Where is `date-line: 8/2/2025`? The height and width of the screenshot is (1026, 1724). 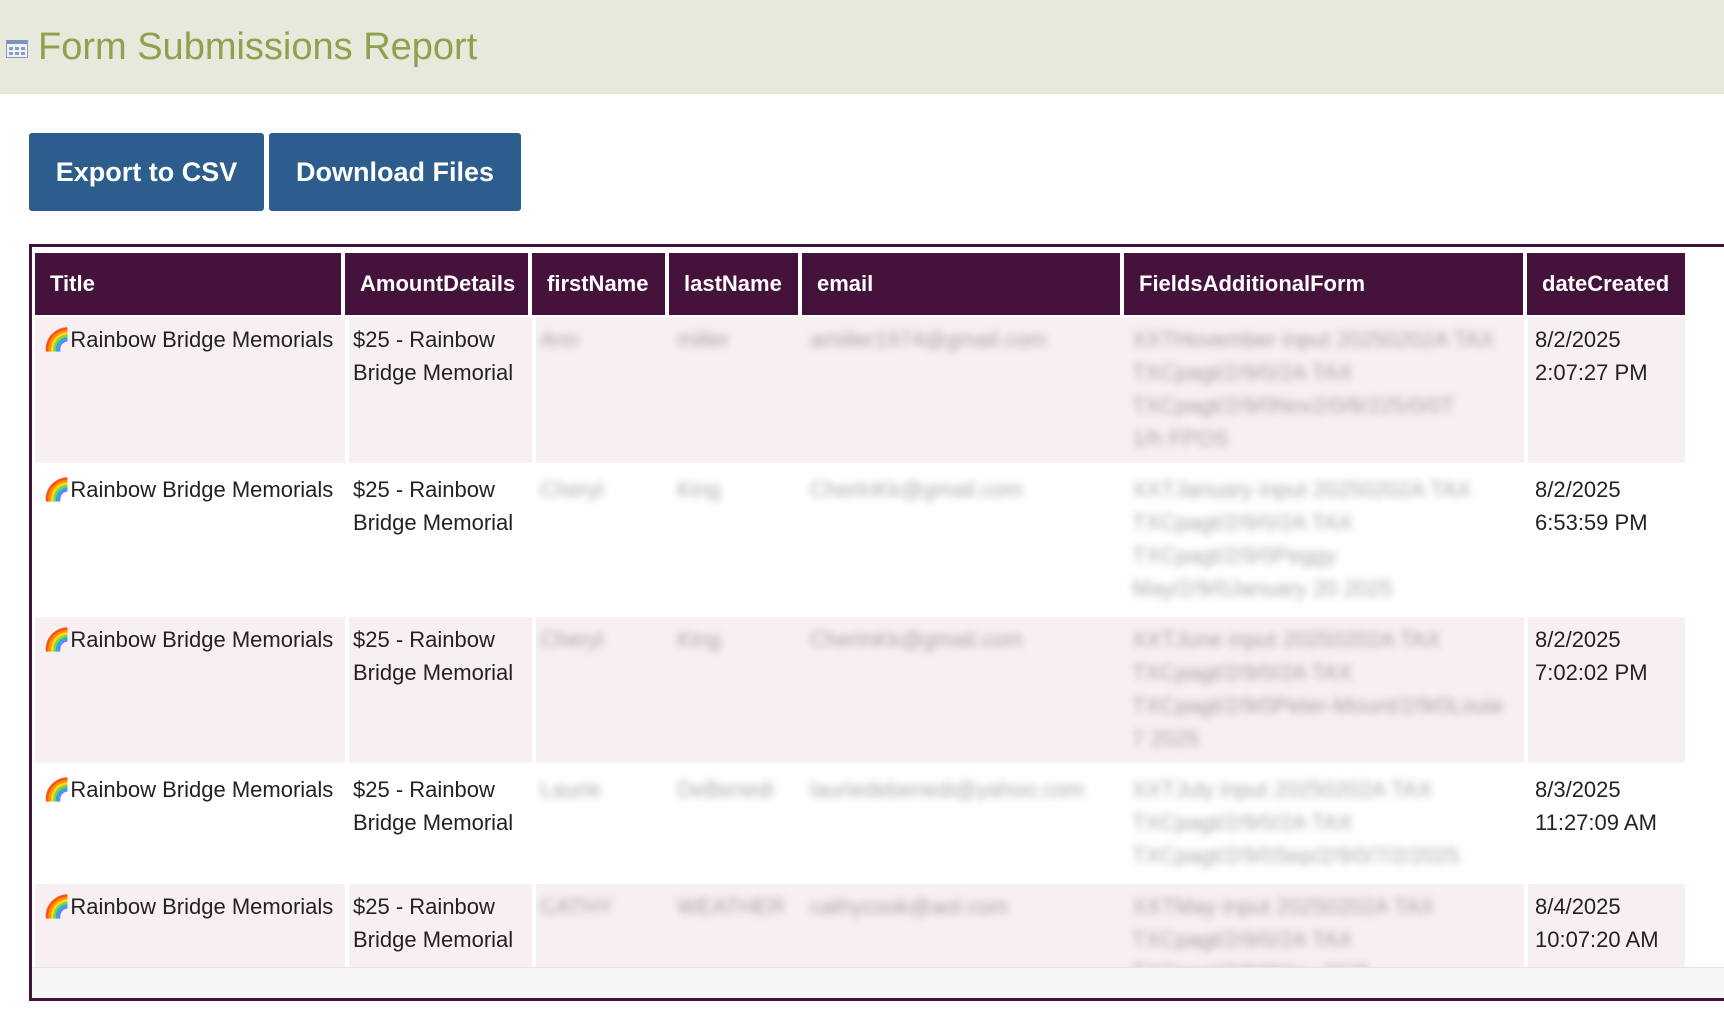
date-line: 8/2/2025 is located at coordinates (1578, 339).